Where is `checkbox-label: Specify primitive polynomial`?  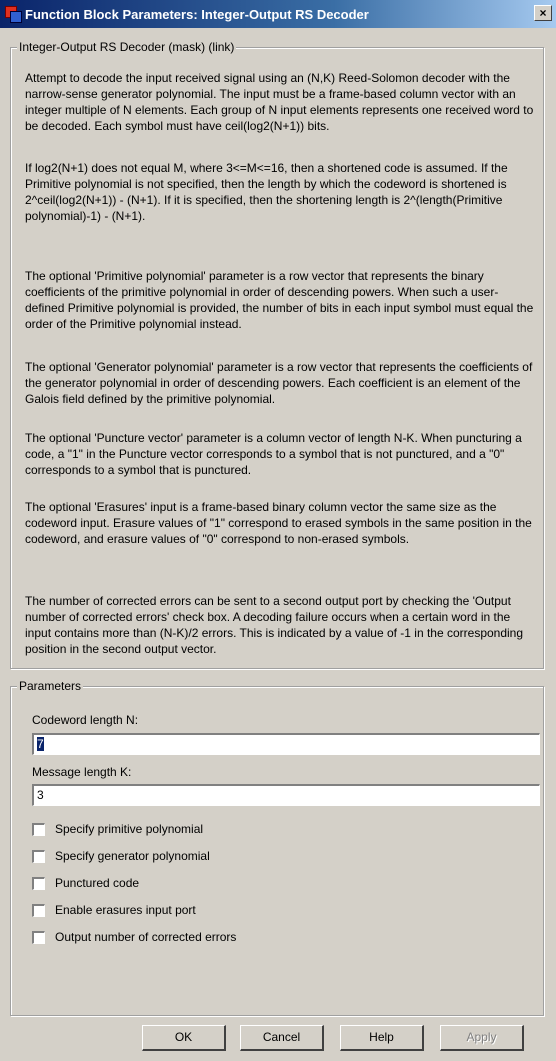 checkbox-label: Specify primitive polynomial is located at coordinates (129, 829).